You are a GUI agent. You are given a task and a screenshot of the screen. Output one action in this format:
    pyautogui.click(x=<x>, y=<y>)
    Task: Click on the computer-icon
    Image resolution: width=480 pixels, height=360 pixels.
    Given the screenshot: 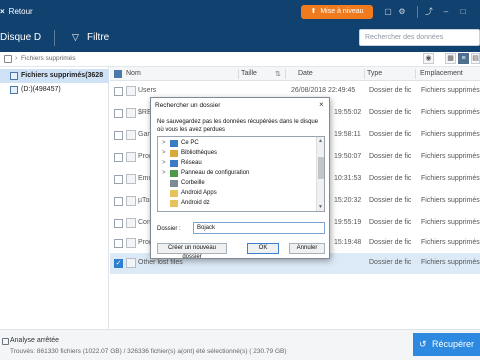 What is the action you would take?
    pyautogui.click(x=174, y=143)
    